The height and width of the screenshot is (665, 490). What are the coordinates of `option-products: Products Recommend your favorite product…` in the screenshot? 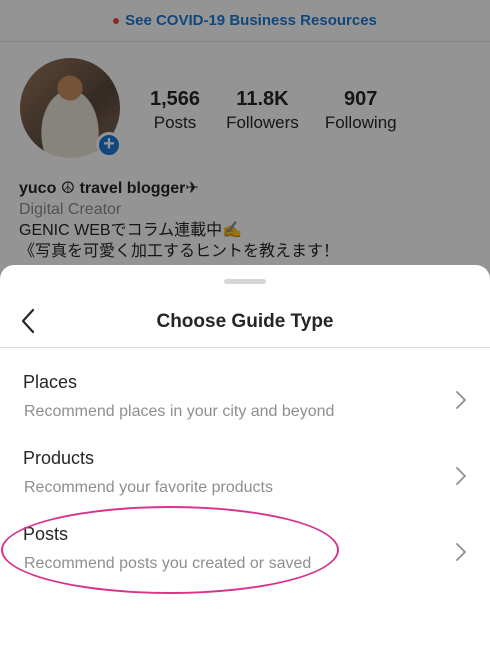 It's located at (245, 486).